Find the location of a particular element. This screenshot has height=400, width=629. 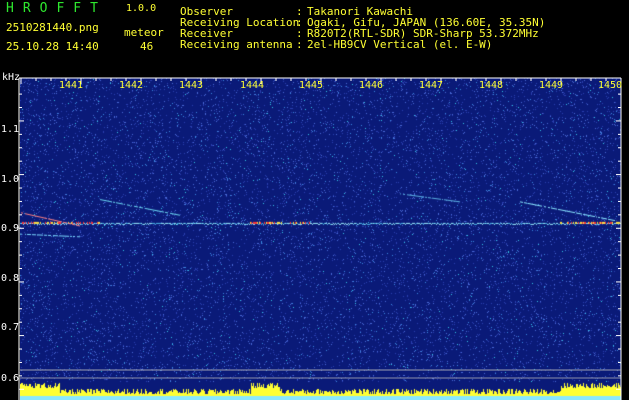

time-tick-1450: 1450 is located at coordinates (610, 85).